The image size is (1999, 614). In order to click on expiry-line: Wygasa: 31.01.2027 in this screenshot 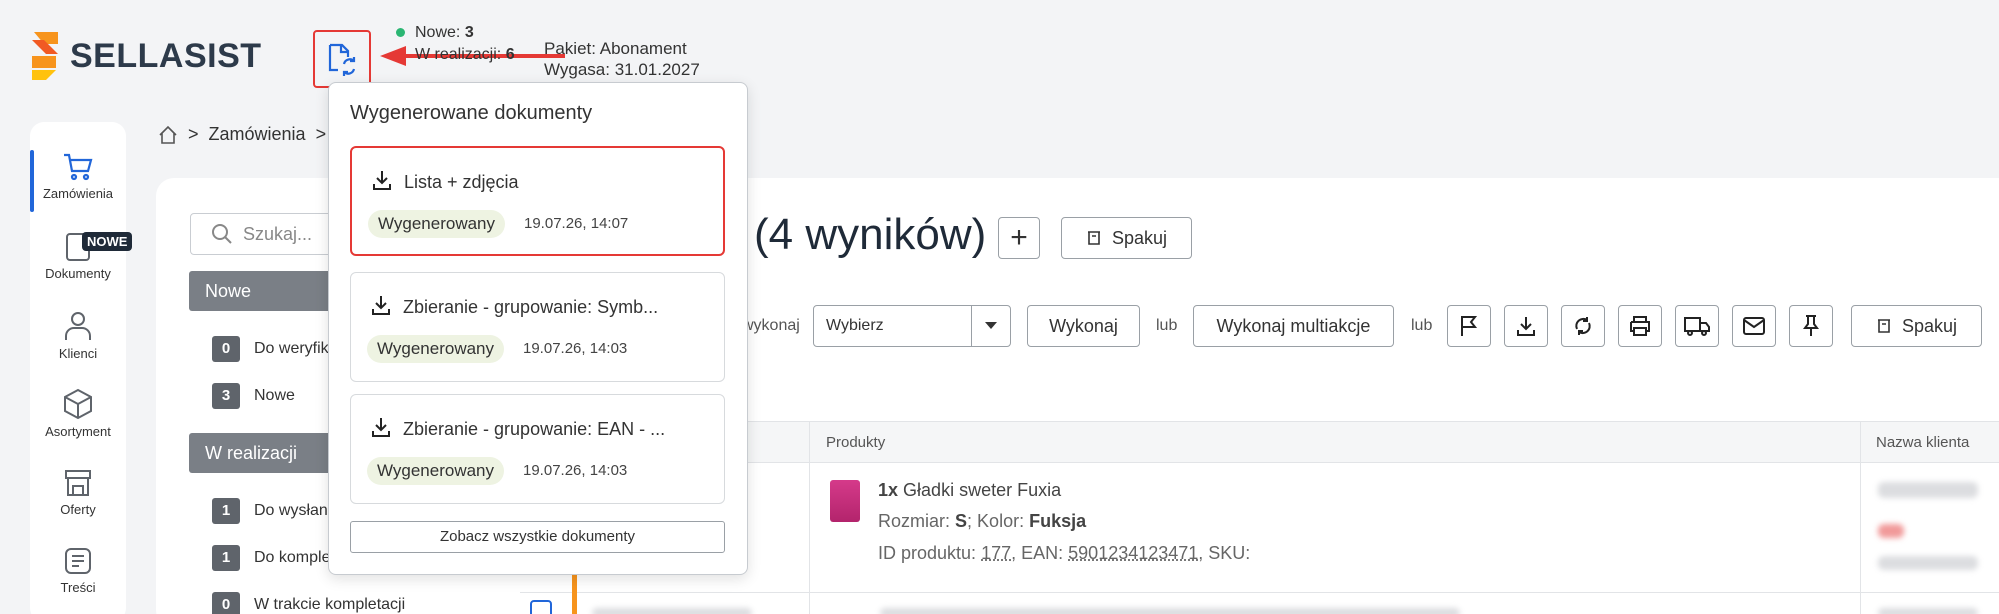, I will do `click(622, 69)`.